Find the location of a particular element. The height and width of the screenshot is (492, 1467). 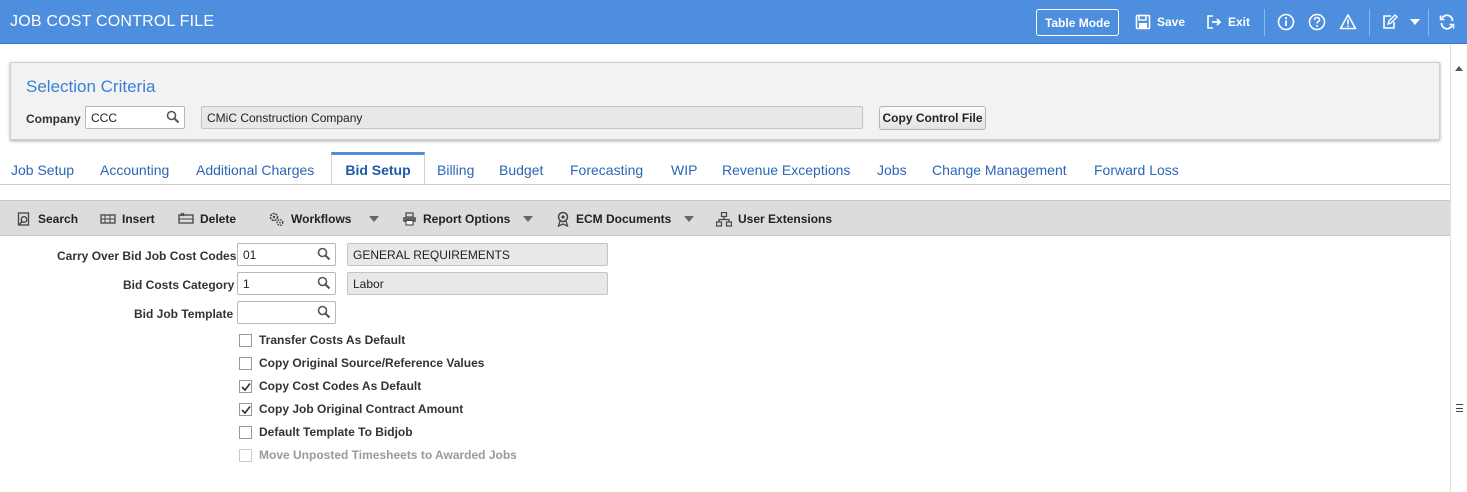

company-input: CCC is located at coordinates (135, 117).